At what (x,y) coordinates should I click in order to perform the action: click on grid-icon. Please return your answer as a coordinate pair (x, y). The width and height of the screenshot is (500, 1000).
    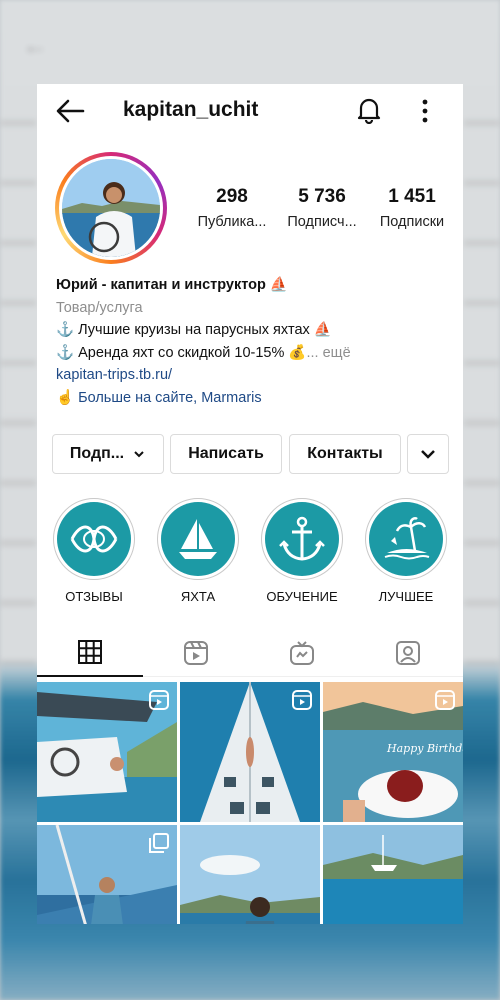
    Looking at the image, I should click on (90, 652).